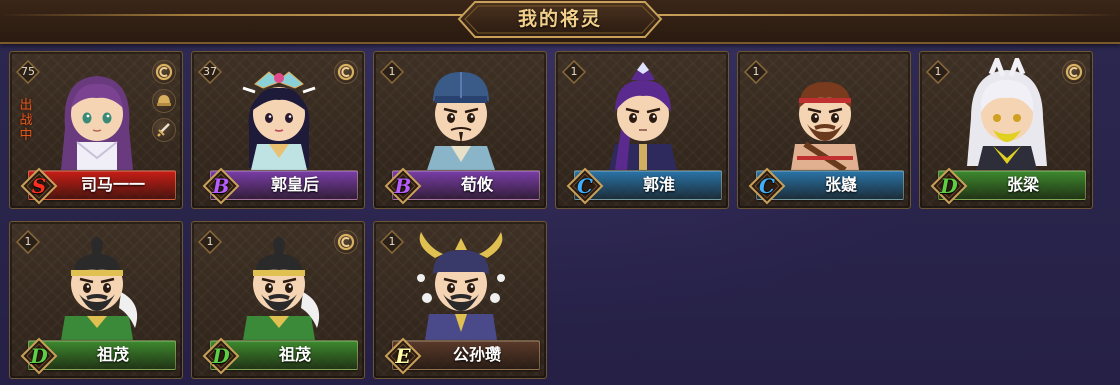 The image size is (1120, 385). I want to click on spirit-card: 37 郭皇后 B, so click(278, 130).